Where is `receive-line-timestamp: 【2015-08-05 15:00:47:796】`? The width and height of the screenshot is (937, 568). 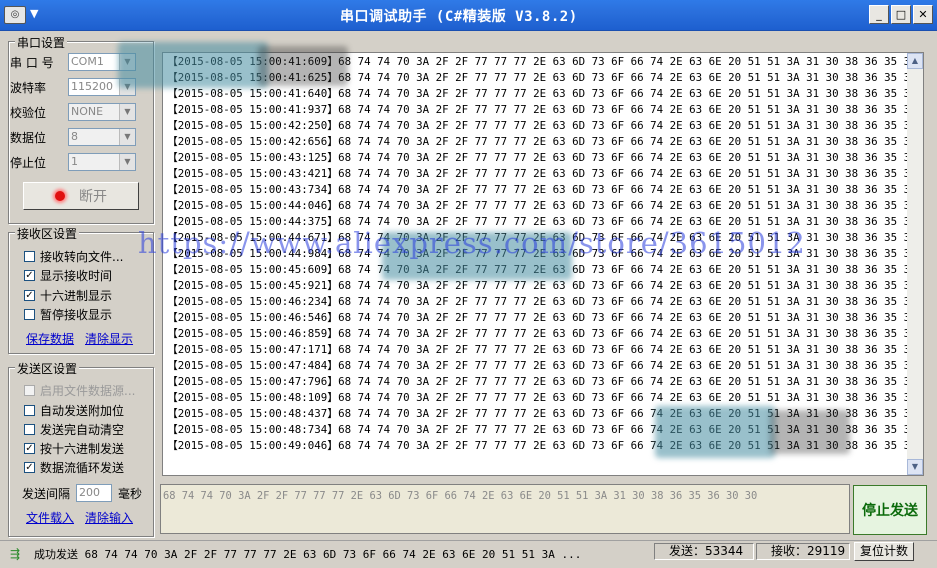 receive-line-timestamp: 【2015-08-05 15:00:47:796】 is located at coordinates (253, 381).